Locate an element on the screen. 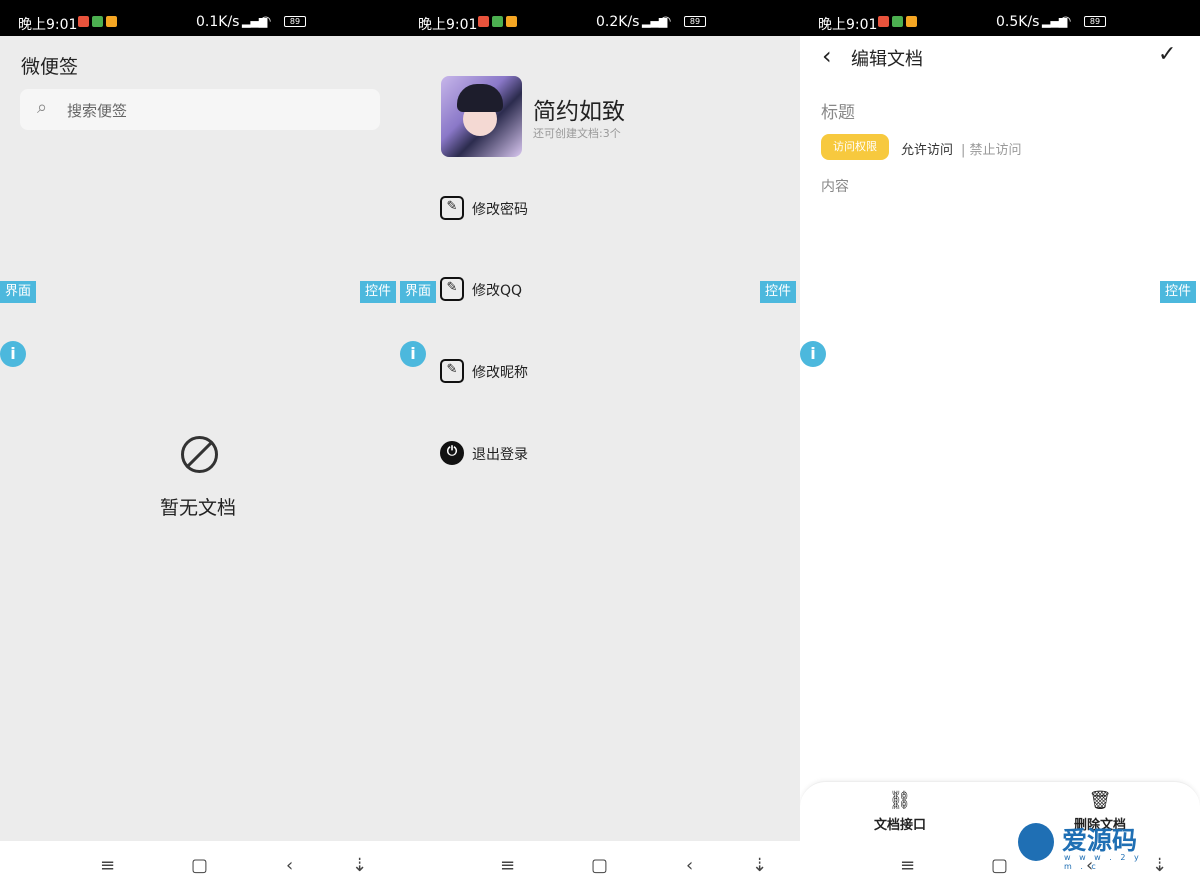 Image resolution: width=1200 pixels, height=889 pixels. watermark-logo: 爱源码 w w w . 2 y m . c is located at coordinates (1088, 846).